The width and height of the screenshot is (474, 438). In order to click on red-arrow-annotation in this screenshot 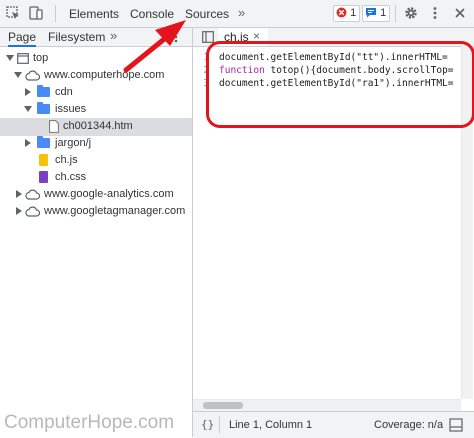, I will do `click(154, 46)`.